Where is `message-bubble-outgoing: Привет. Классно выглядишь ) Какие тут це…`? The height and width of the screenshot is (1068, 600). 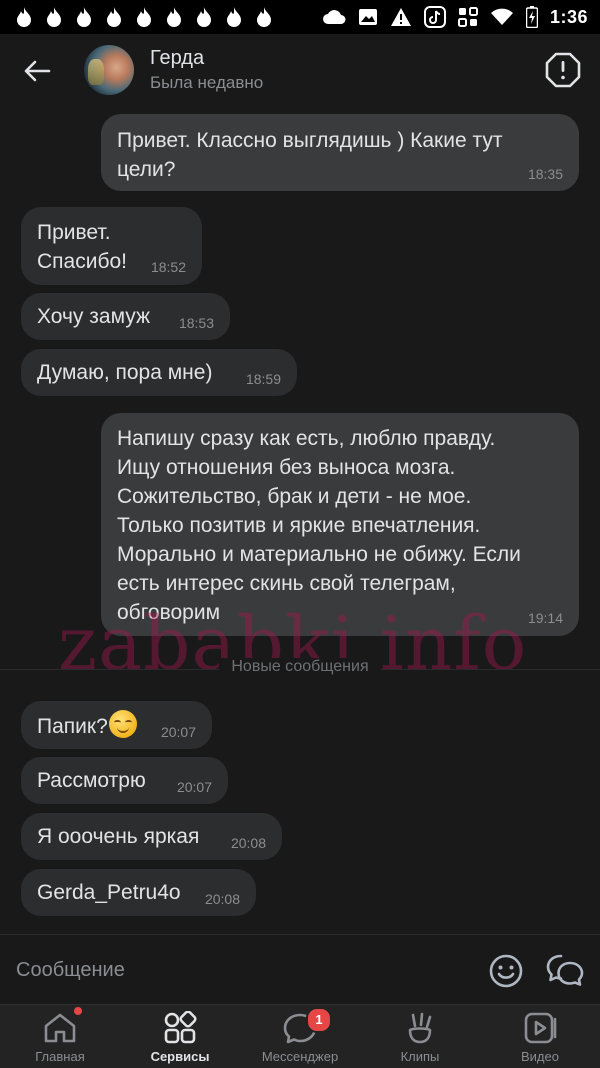 message-bubble-outgoing: Привет. Классно выглядишь ) Какие тут це… is located at coordinates (340, 152).